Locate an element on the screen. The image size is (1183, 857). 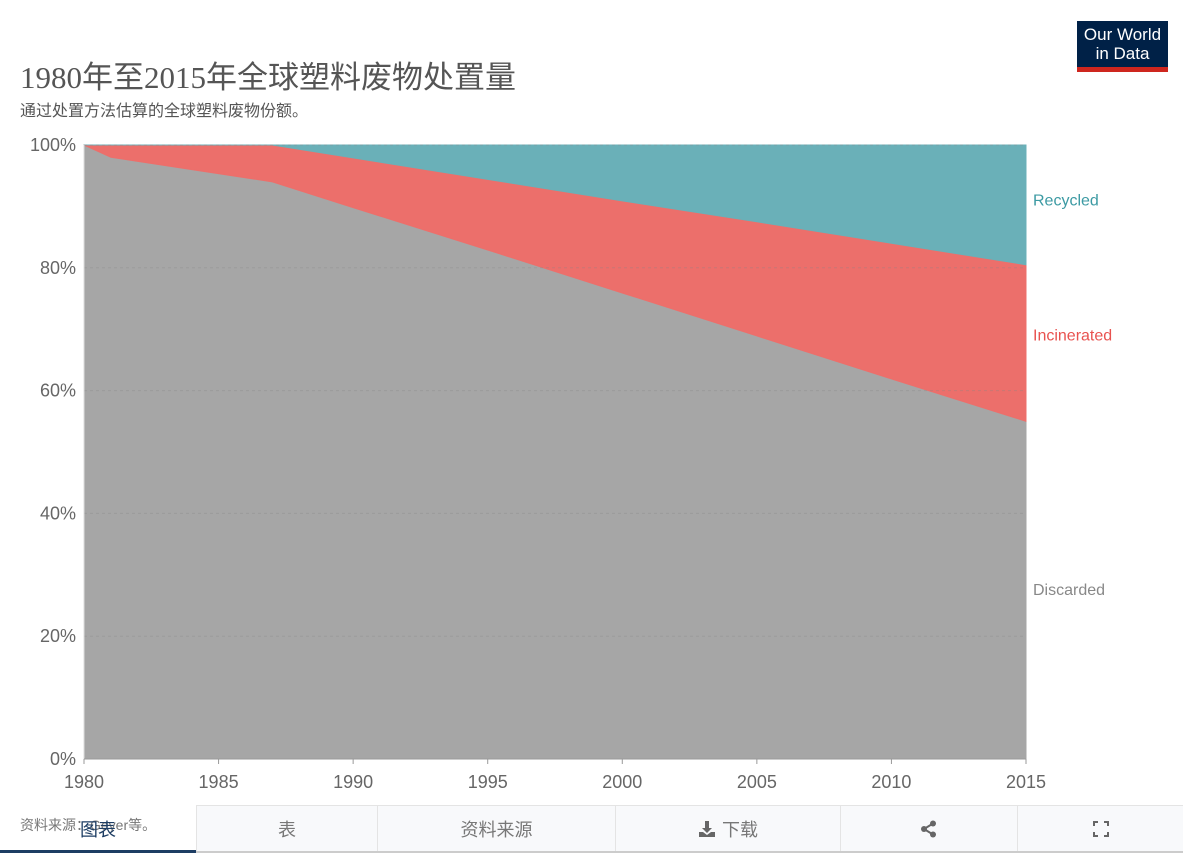
tab-chart: 图表 is located at coordinates (98, 829).